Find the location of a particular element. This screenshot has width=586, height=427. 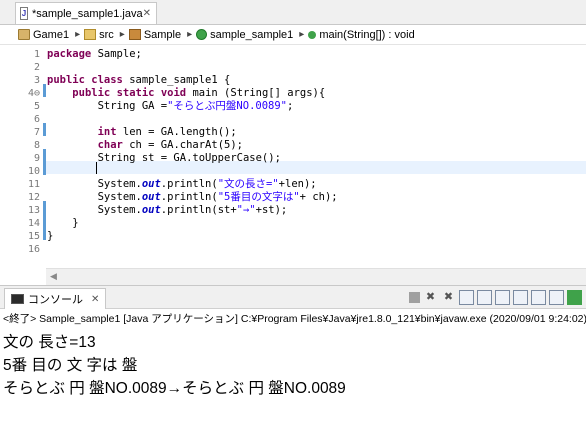

line-number: 4⊖ is located at coordinates (33, 93).